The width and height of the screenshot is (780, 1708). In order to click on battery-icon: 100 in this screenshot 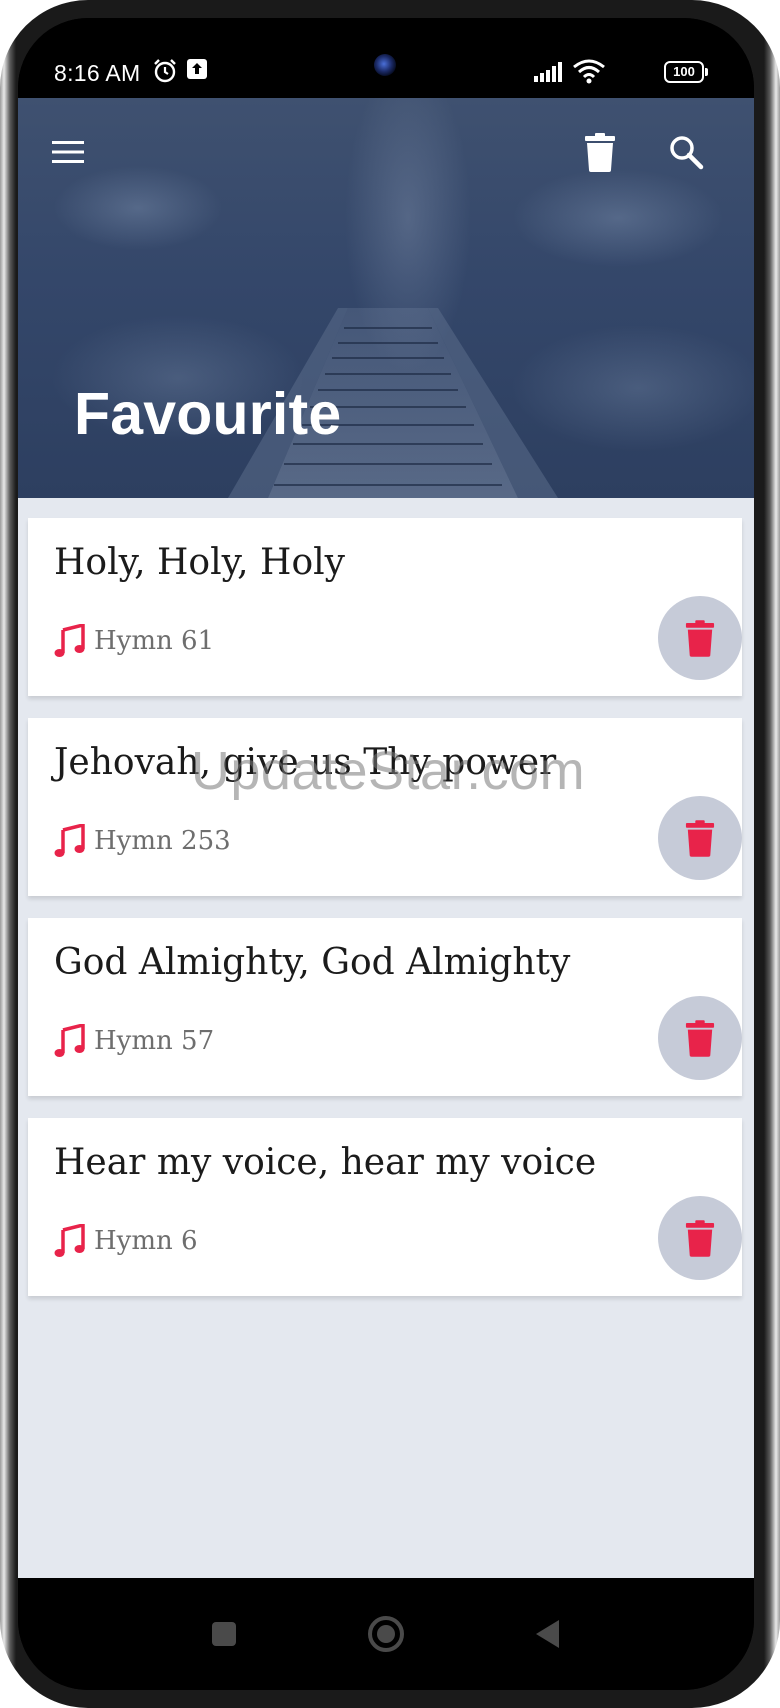, I will do `click(684, 72)`.